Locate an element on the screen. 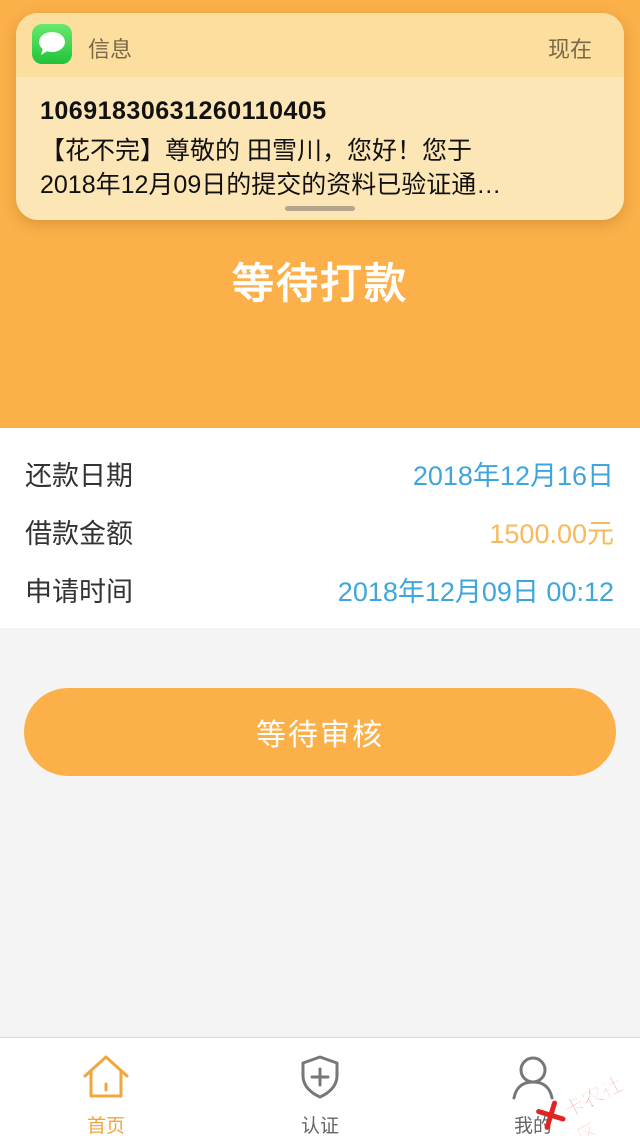 This screenshot has width=640, height=1136. repayment-date-row: 还款日期 2018年12月16日 is located at coordinates (320, 471).